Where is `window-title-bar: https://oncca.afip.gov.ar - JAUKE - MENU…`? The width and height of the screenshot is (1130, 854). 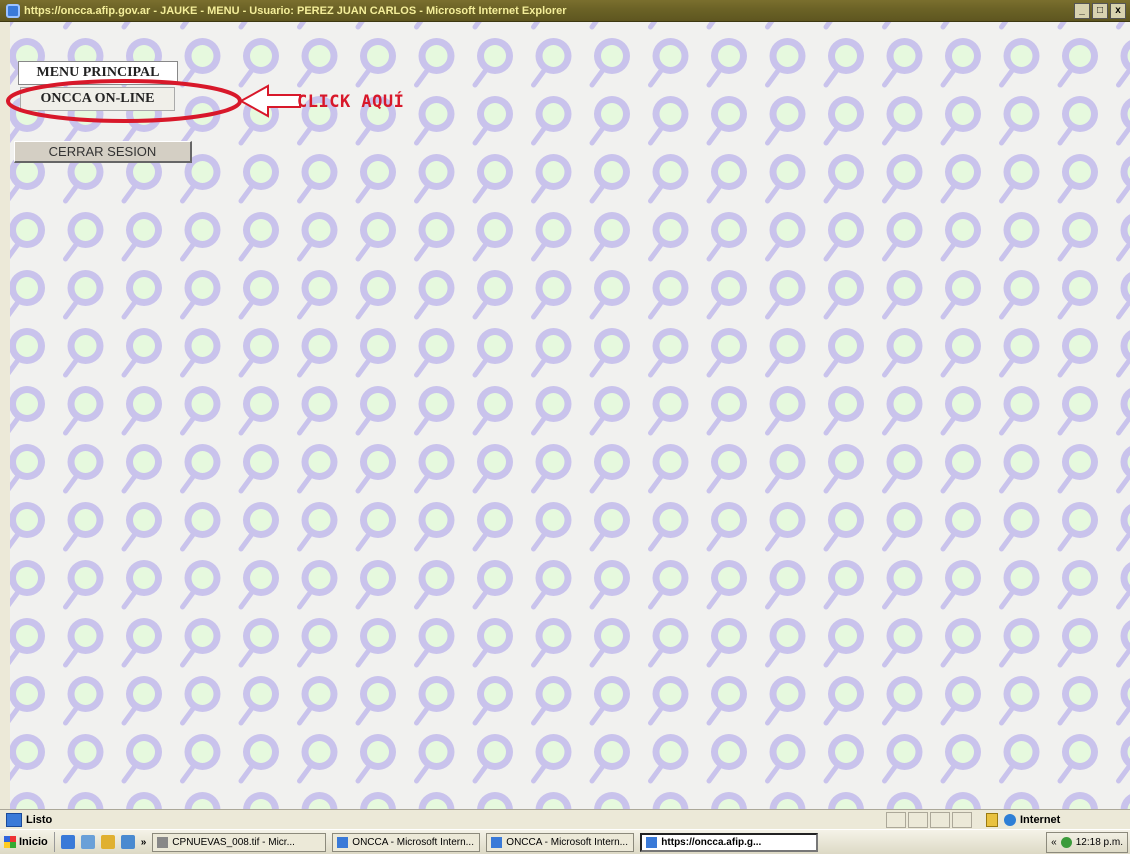
window-title-bar: https://oncca.afip.gov.ar - JAUKE - MENU… is located at coordinates (565, 11).